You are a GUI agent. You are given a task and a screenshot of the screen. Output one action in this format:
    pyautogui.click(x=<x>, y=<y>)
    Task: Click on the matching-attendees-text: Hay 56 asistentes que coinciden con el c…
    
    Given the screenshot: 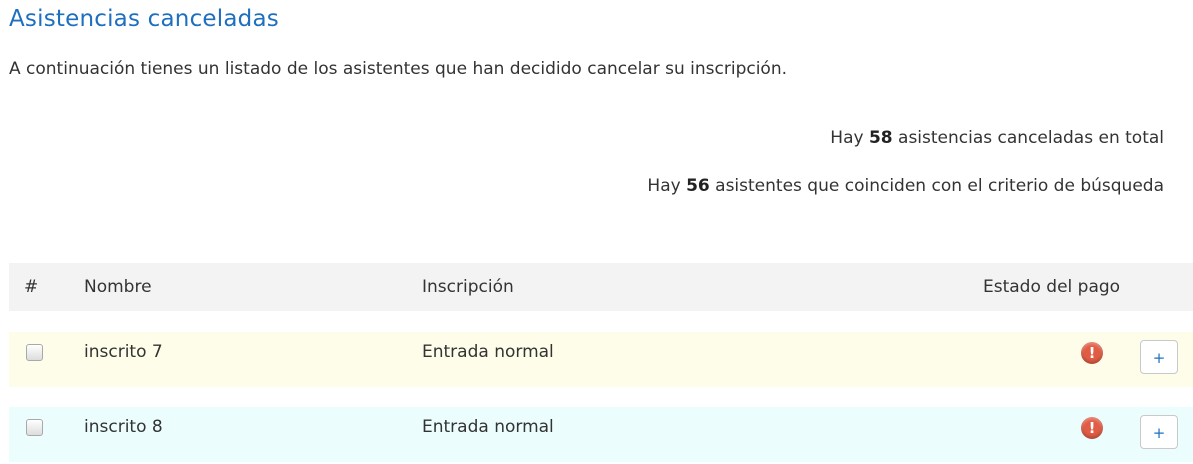 What is the action you would take?
    pyautogui.click(x=905, y=186)
    